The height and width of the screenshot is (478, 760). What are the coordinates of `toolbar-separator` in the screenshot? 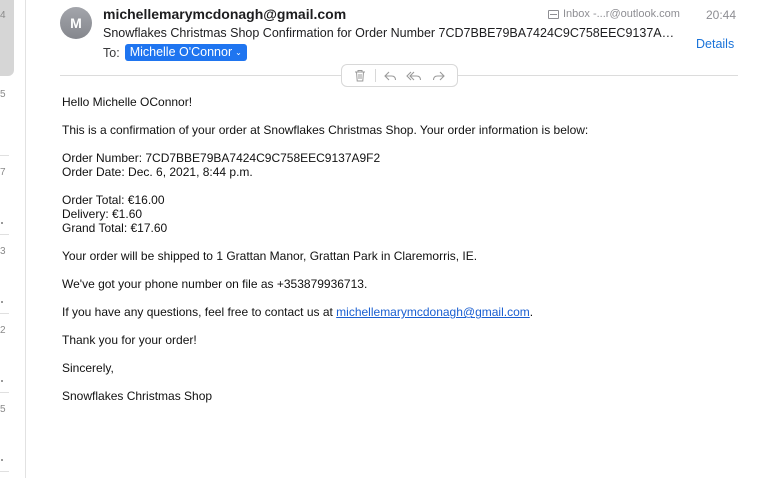 It's located at (375, 75).